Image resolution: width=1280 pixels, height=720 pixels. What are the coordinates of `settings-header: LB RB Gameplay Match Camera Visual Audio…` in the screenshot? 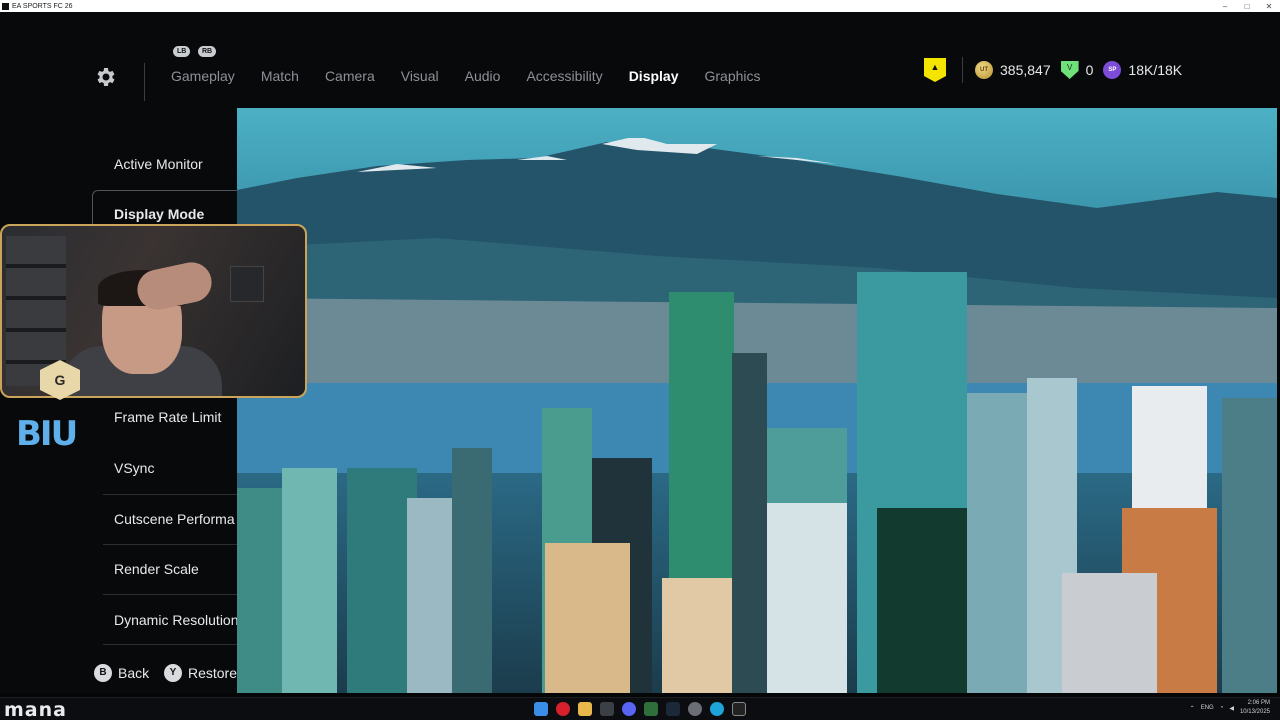 It's located at (640, 60).